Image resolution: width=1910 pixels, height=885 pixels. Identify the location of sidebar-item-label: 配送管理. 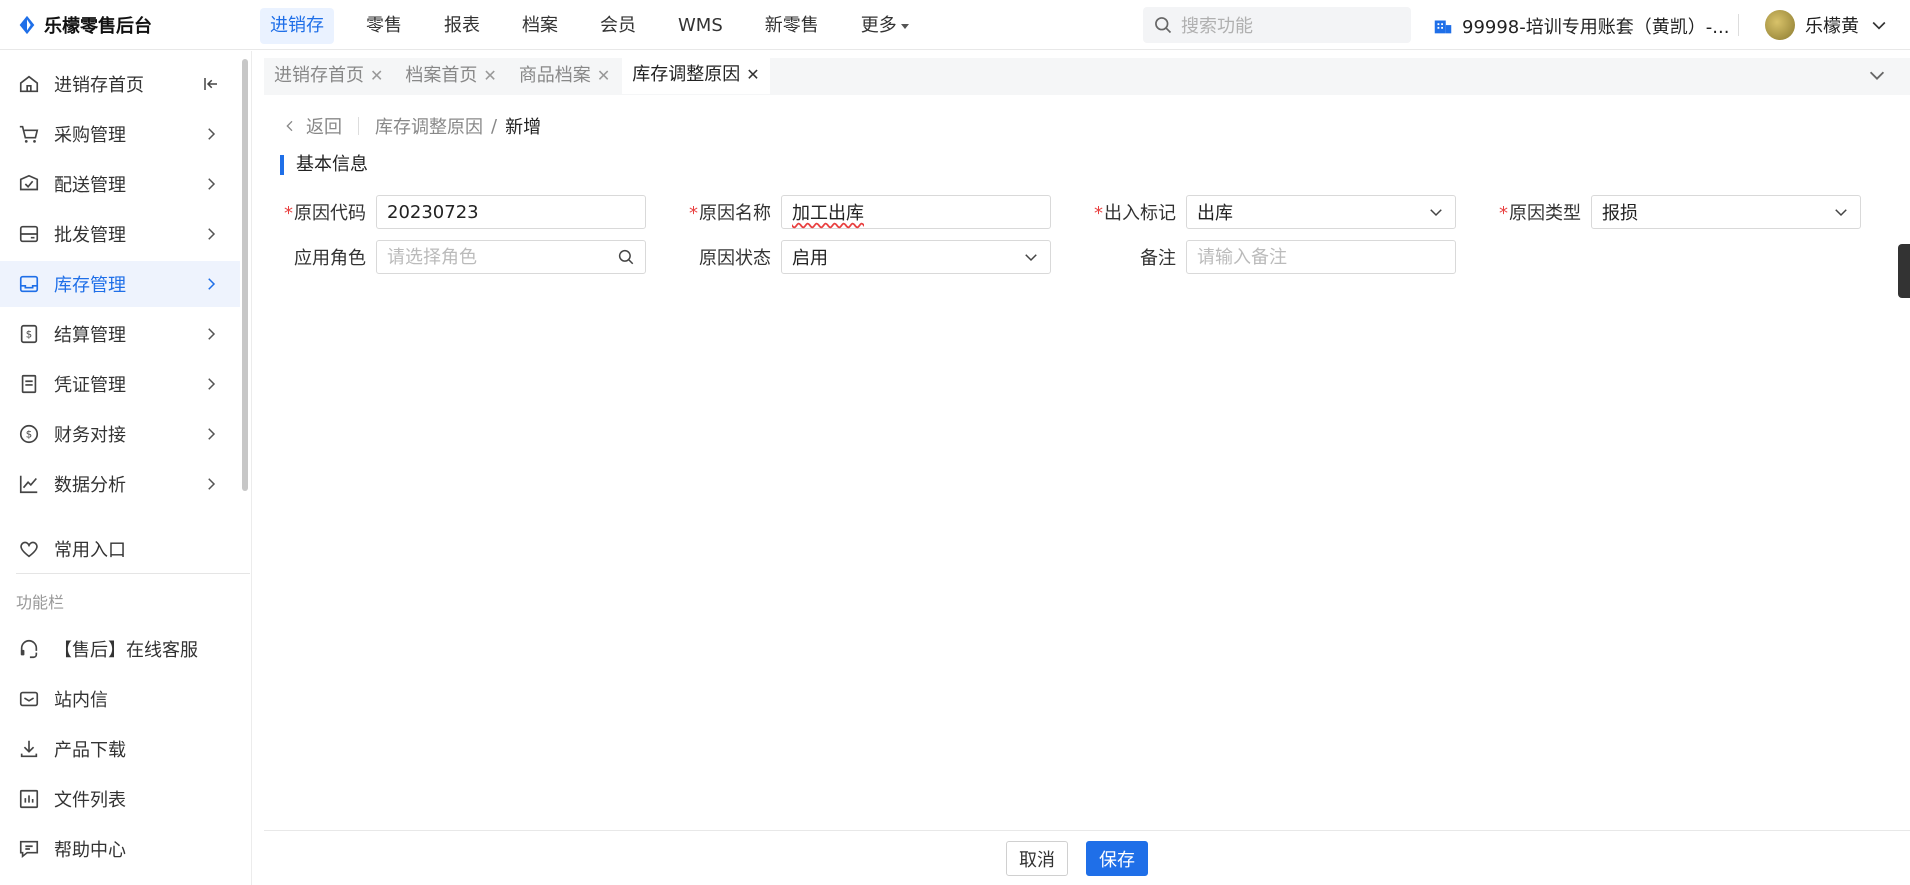
(90, 185).